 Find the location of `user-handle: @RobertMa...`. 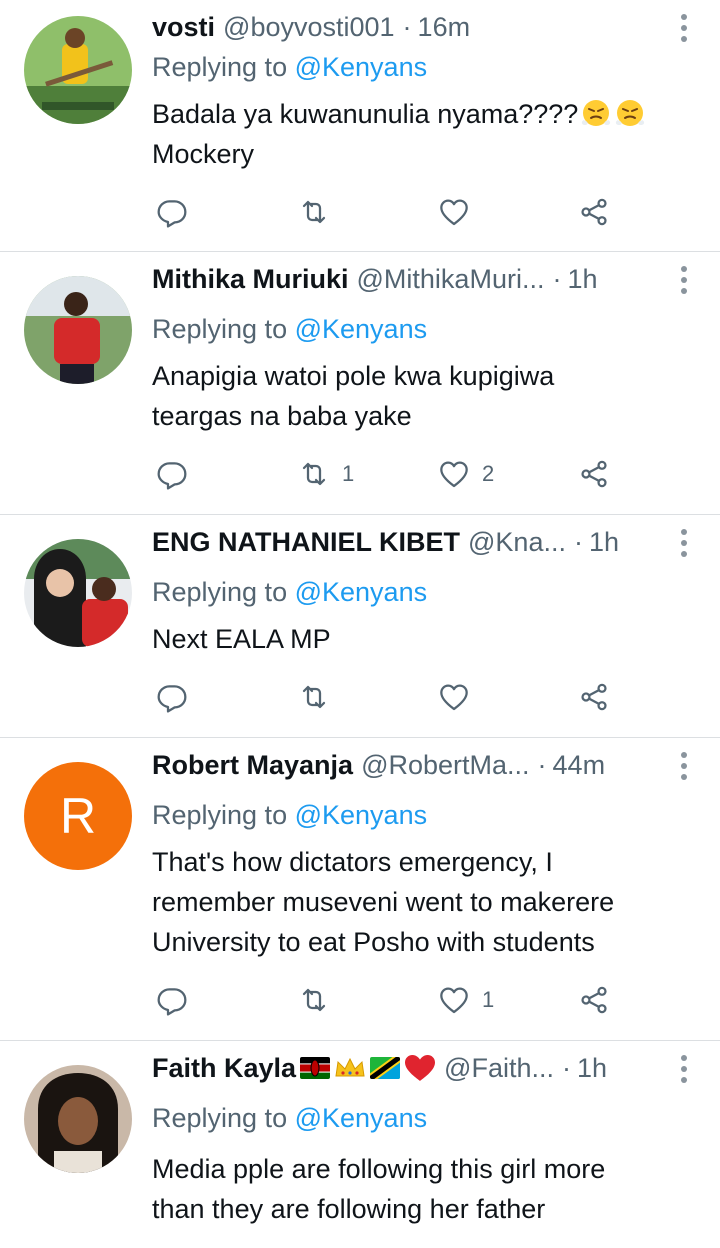

user-handle: @RobertMa... is located at coordinates (445, 765).